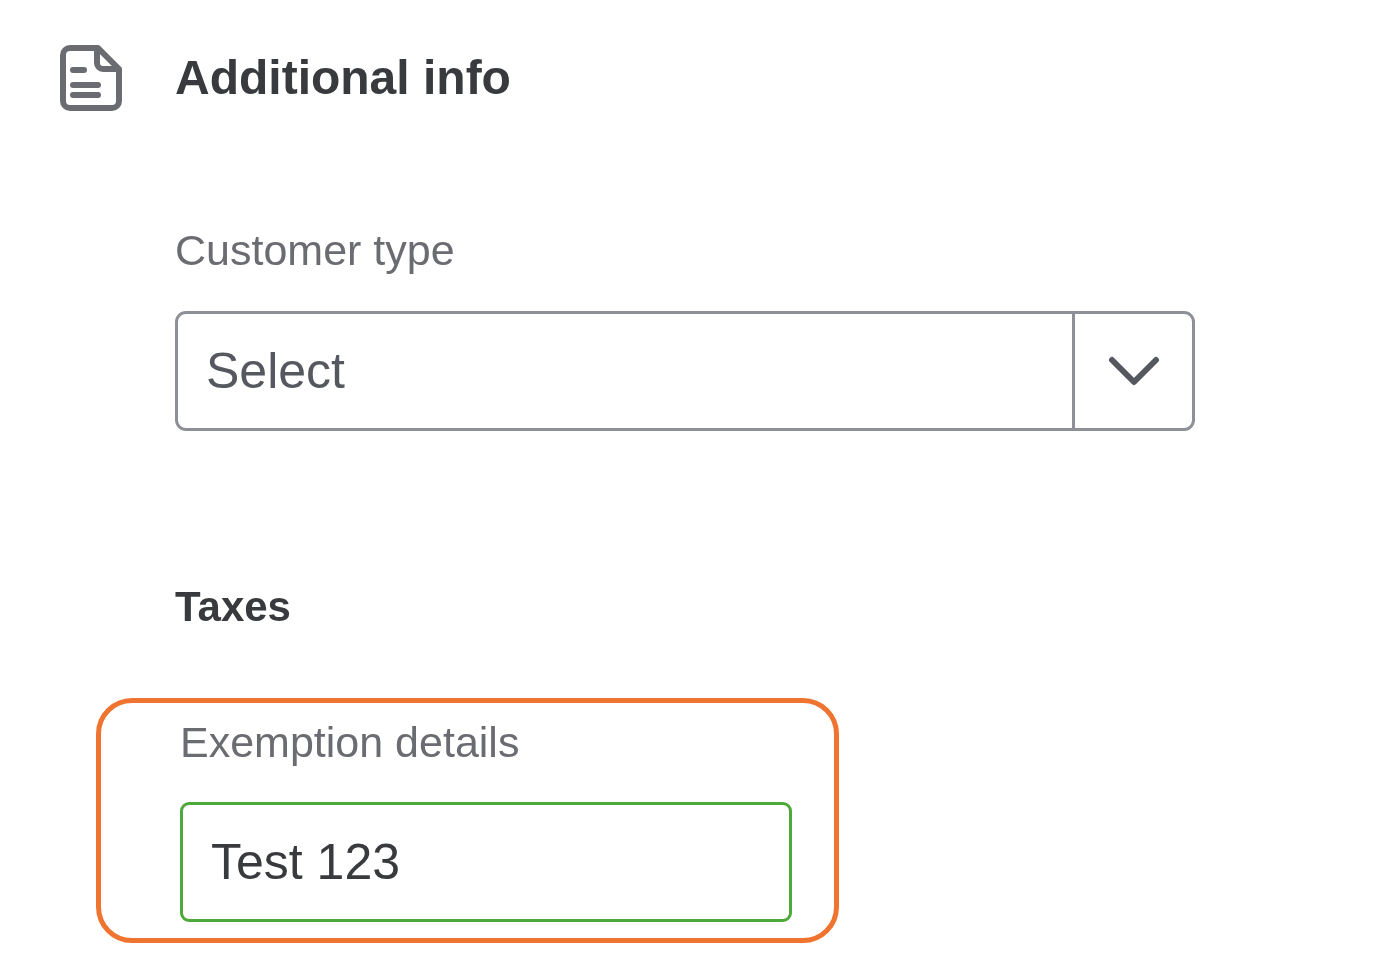 Image resolution: width=1395 pixels, height=960 pixels. Describe the element at coordinates (486, 861) in the screenshot. I see `exemption-details-input: Test 123` at that location.